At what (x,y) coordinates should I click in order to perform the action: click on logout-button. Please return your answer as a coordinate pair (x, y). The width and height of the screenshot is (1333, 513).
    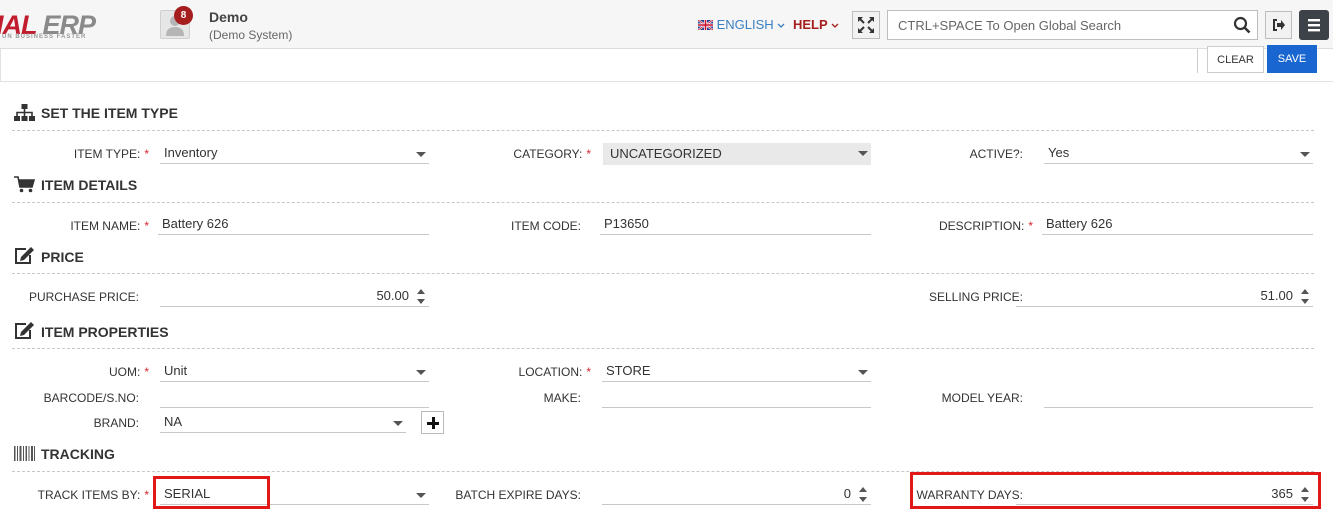
    Looking at the image, I should click on (1278, 25).